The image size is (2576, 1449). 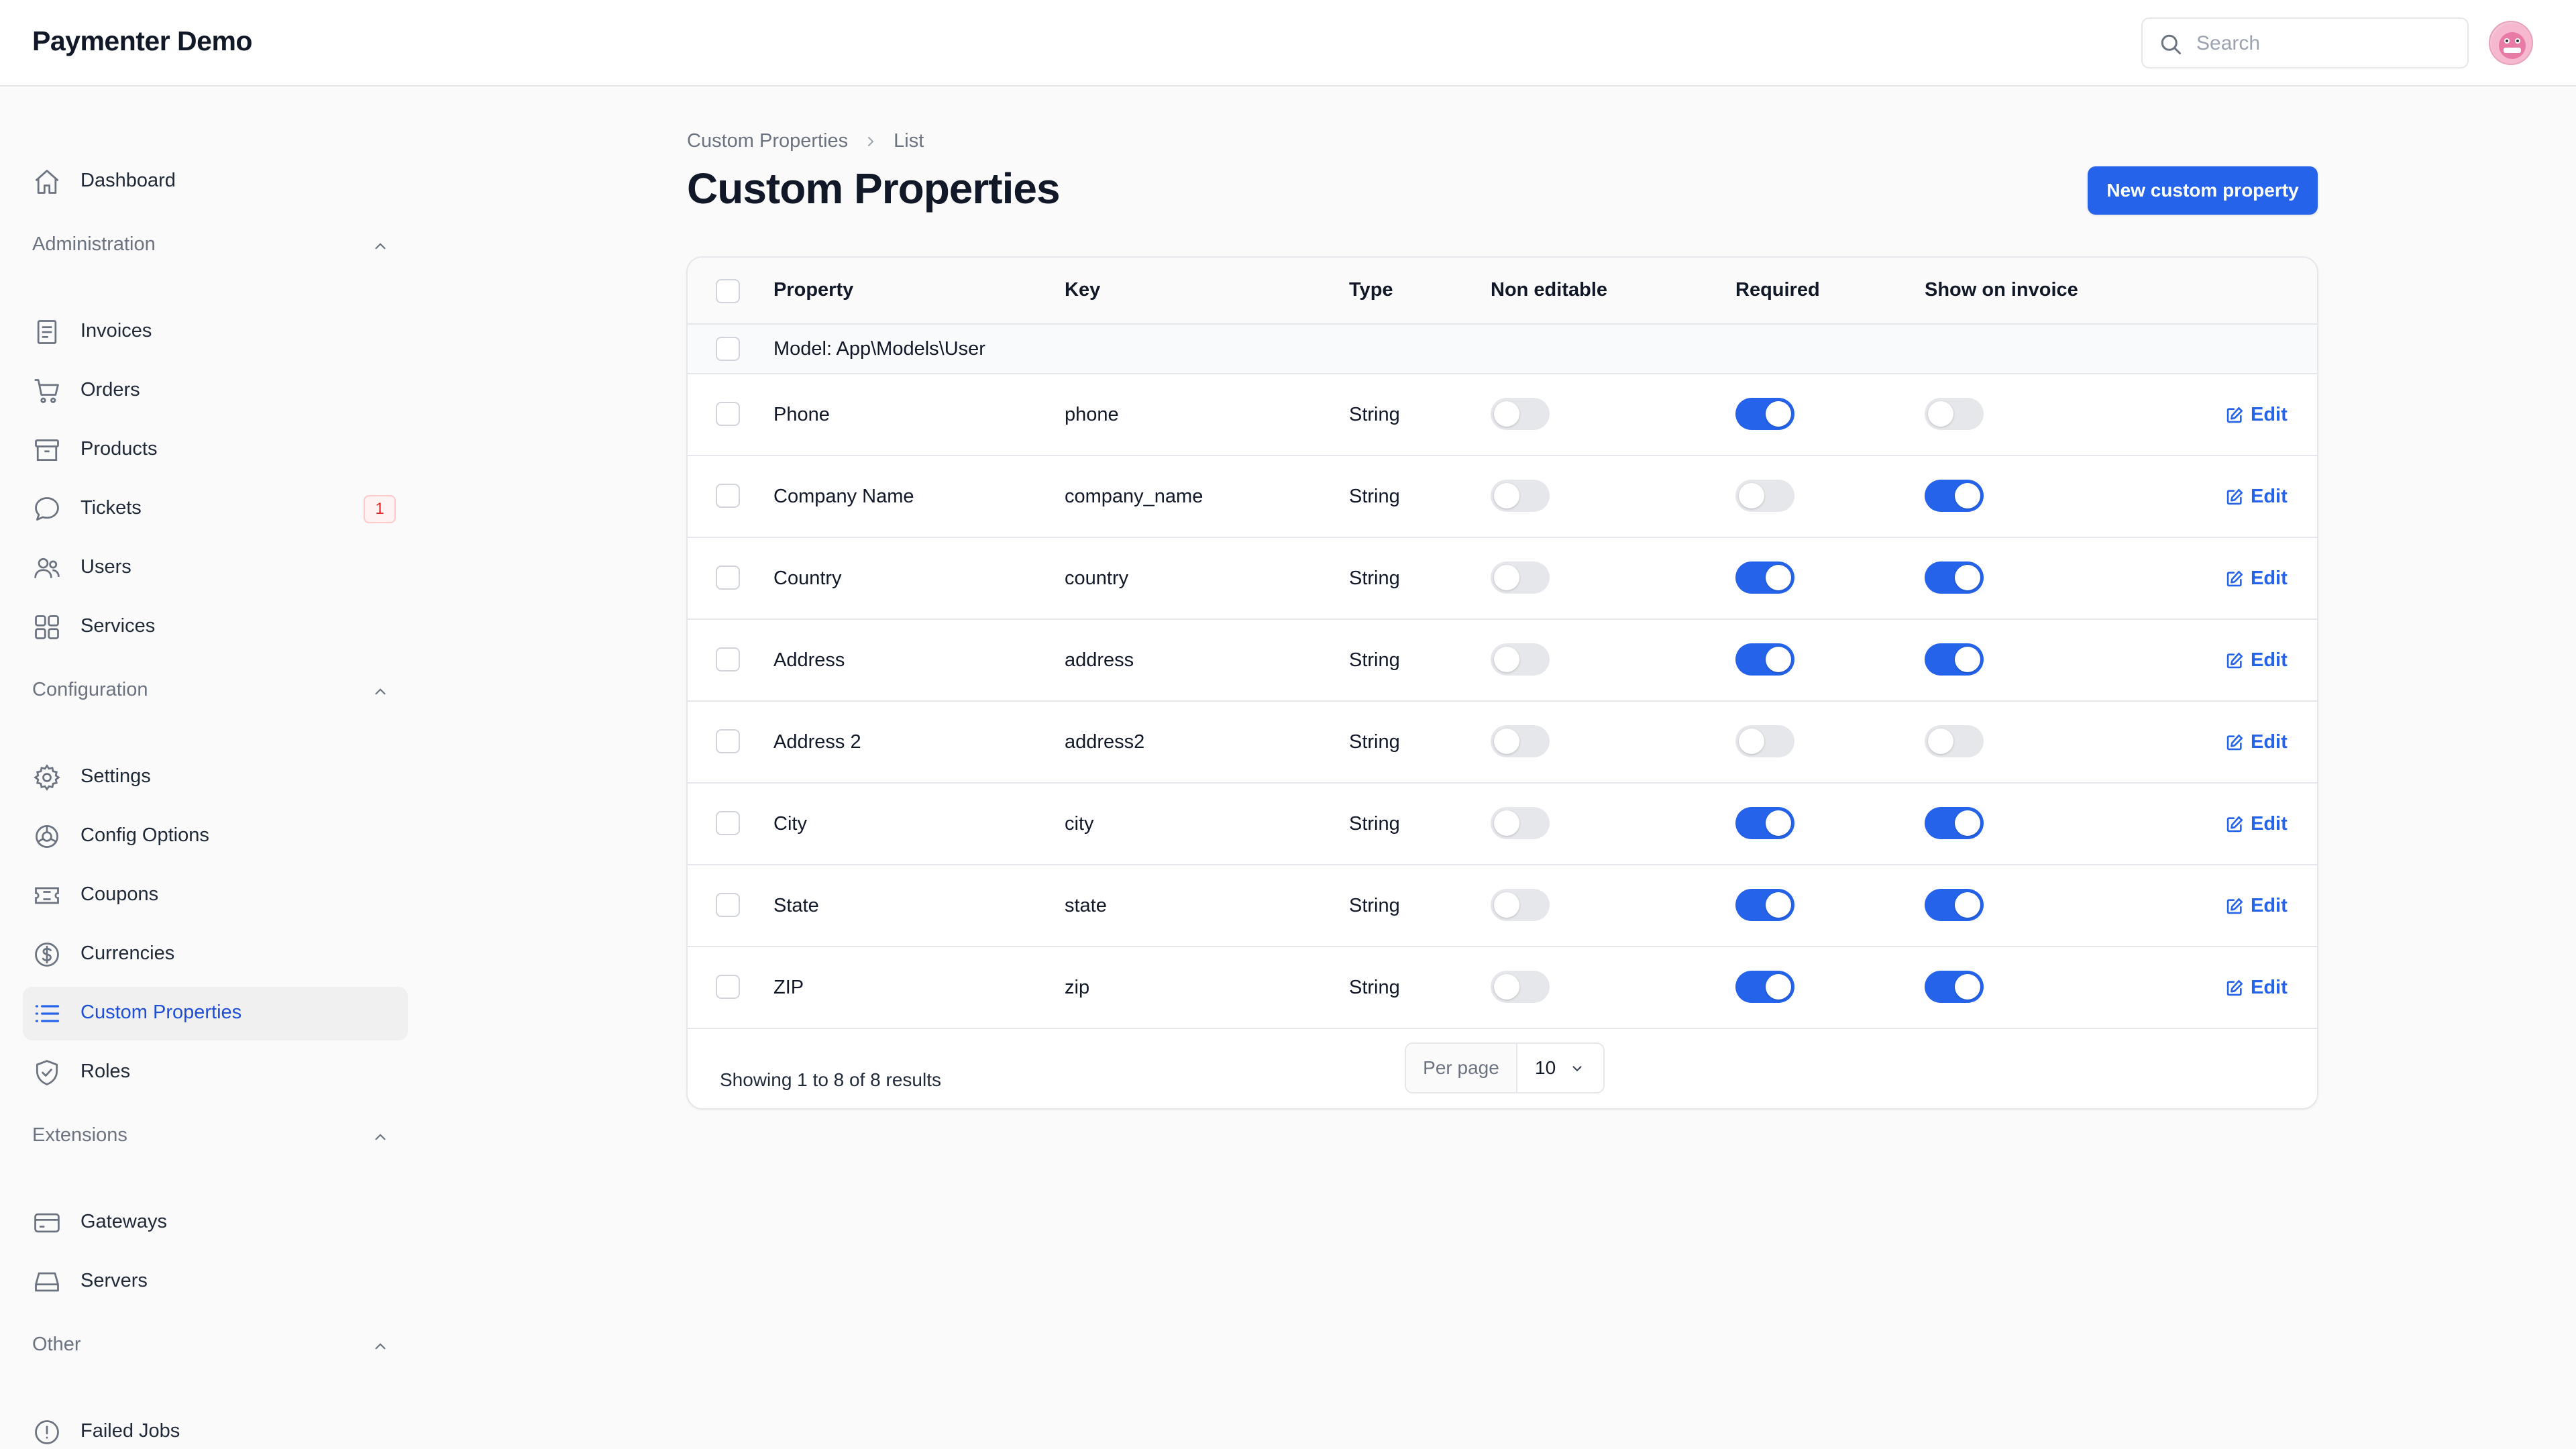 I want to click on cell-property: Country, so click(x=807, y=578).